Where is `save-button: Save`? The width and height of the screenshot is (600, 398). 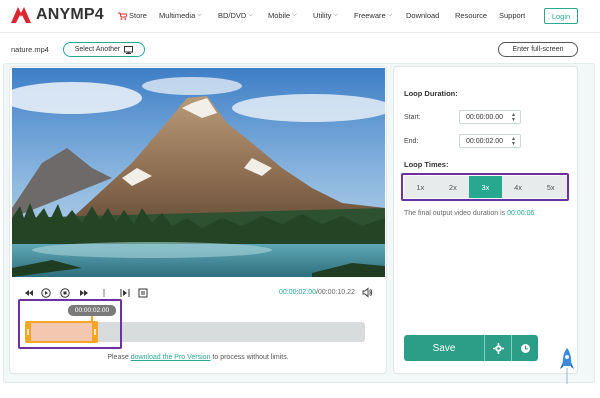 save-button: Save is located at coordinates (444, 348).